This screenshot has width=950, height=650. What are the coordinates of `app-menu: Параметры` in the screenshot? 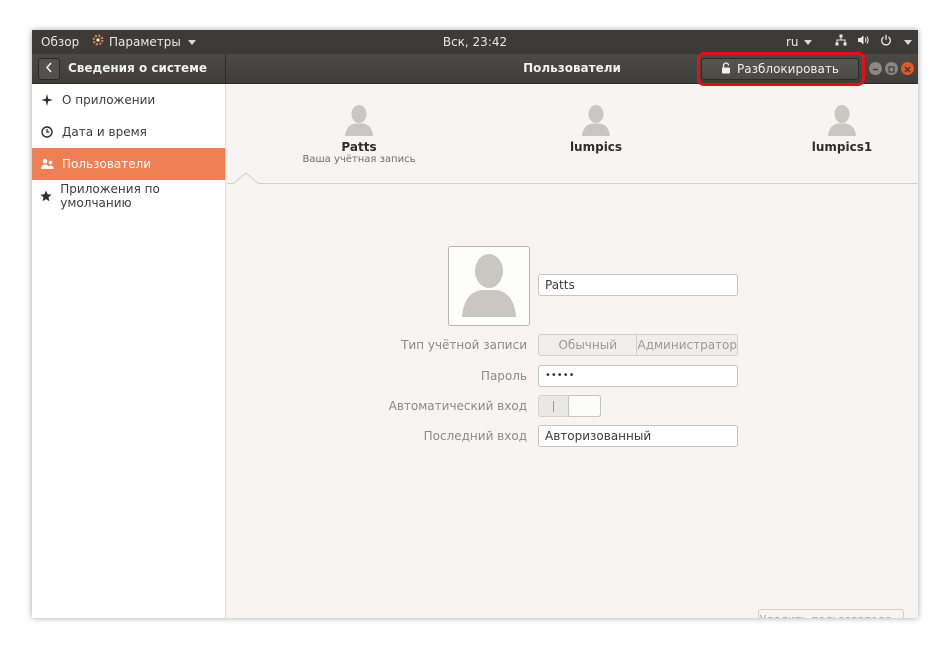 It's located at (144, 42).